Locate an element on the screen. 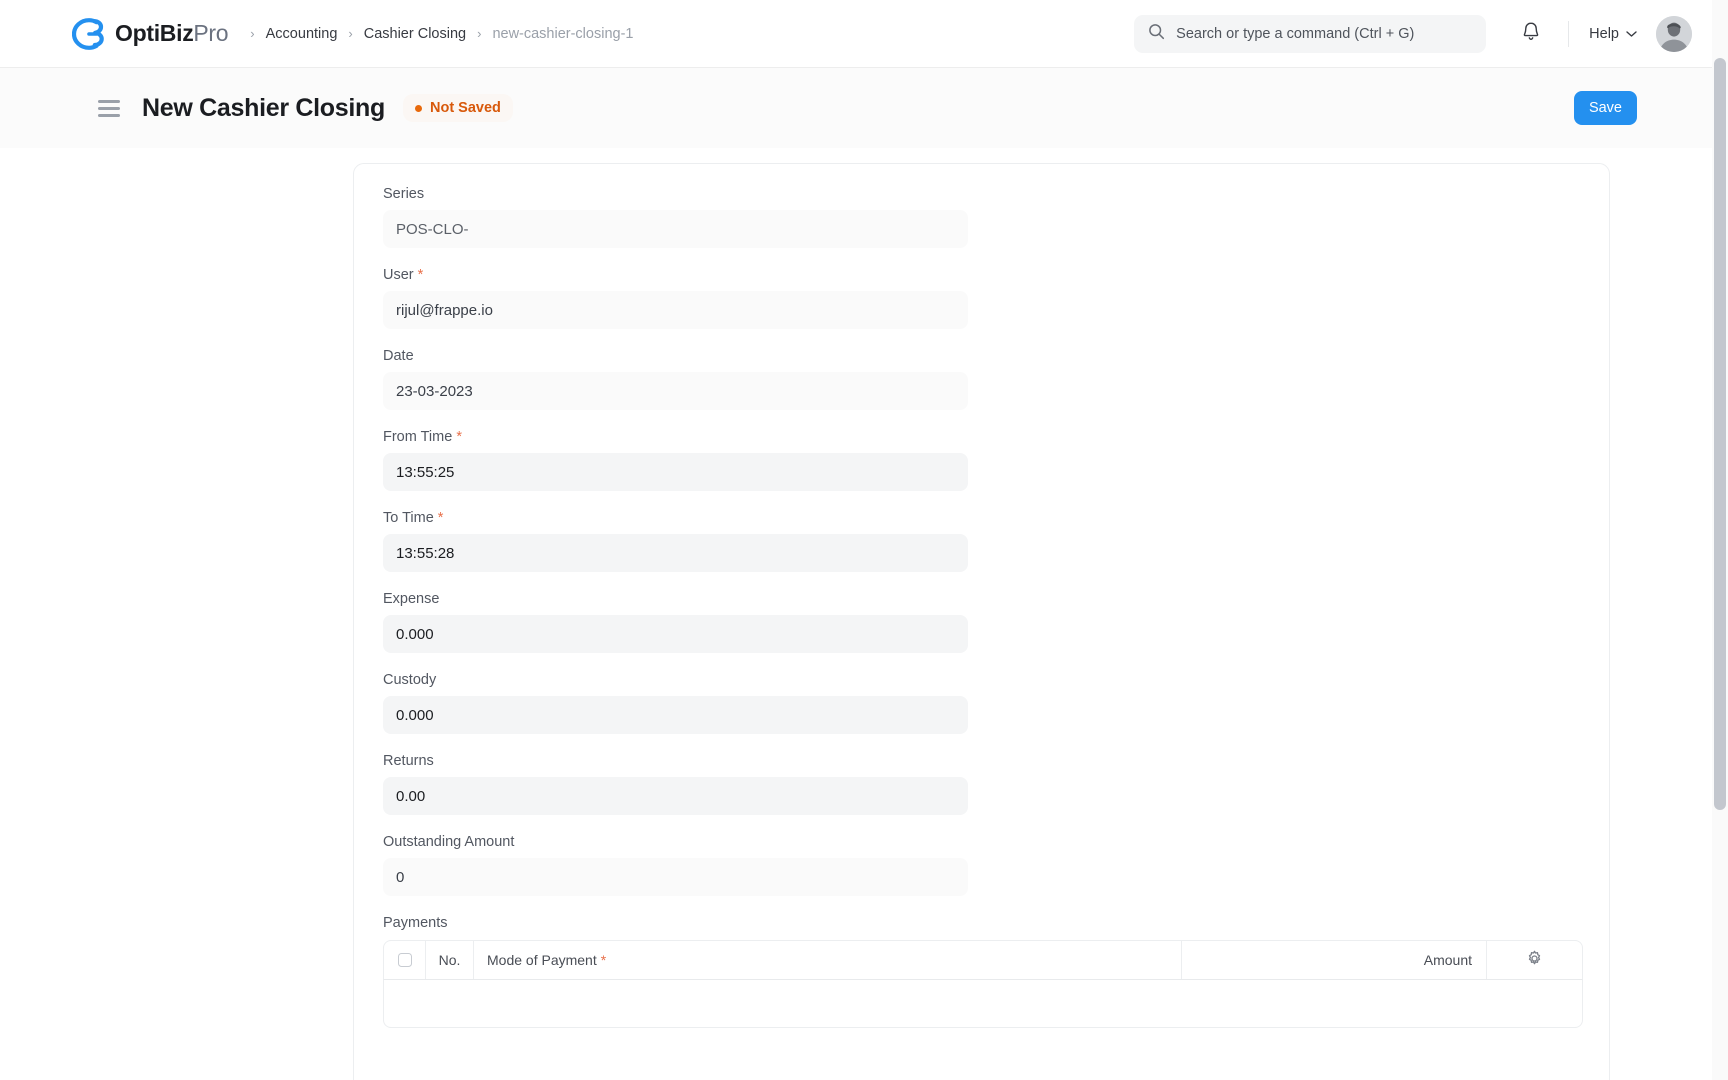 This screenshot has height=1080, width=1728. search-placeholder: Search or type a command (Ctrl + G) is located at coordinates (1295, 33).